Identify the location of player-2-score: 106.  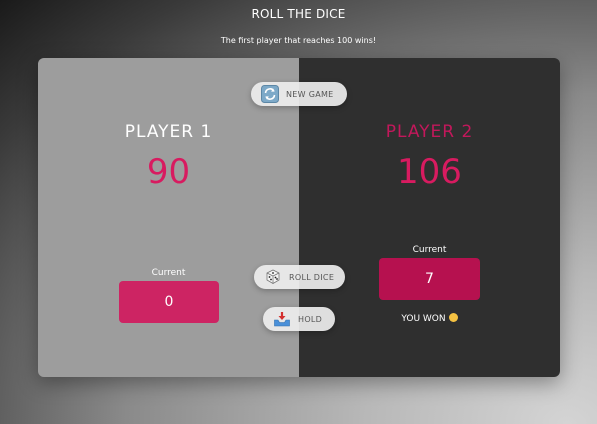
(429, 172).